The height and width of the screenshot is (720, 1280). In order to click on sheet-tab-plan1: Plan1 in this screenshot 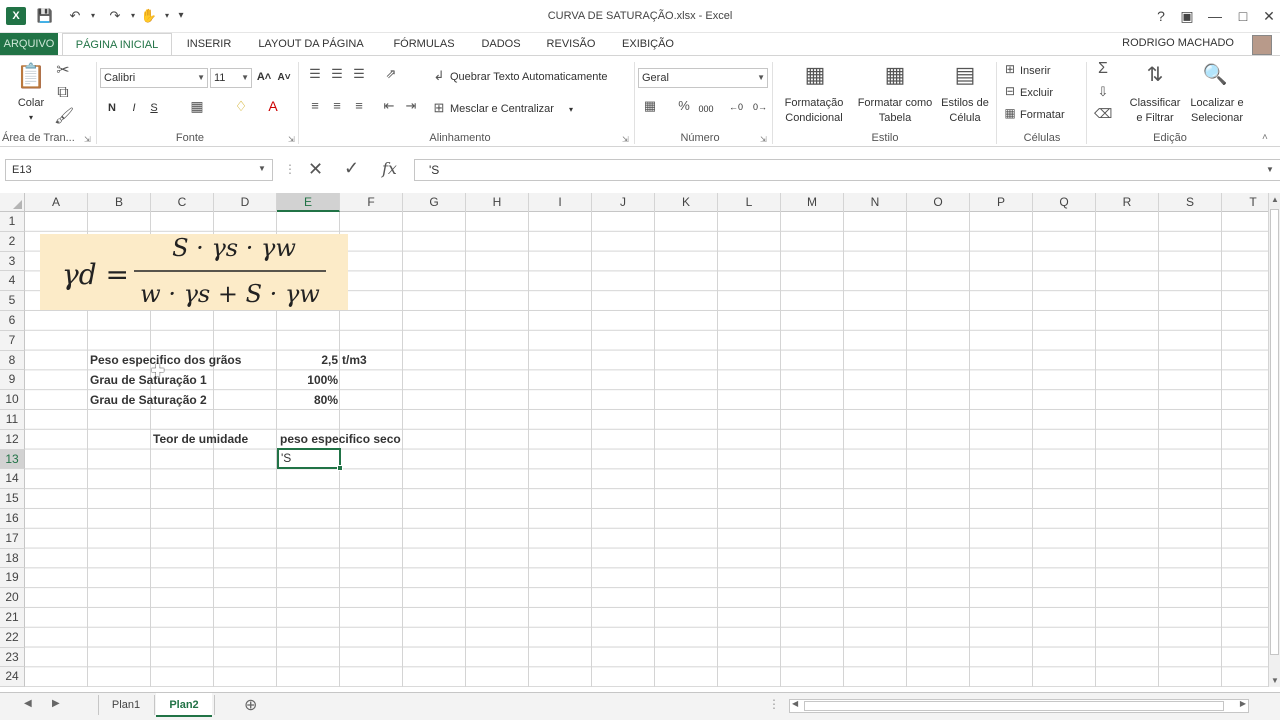, I will do `click(126, 705)`.